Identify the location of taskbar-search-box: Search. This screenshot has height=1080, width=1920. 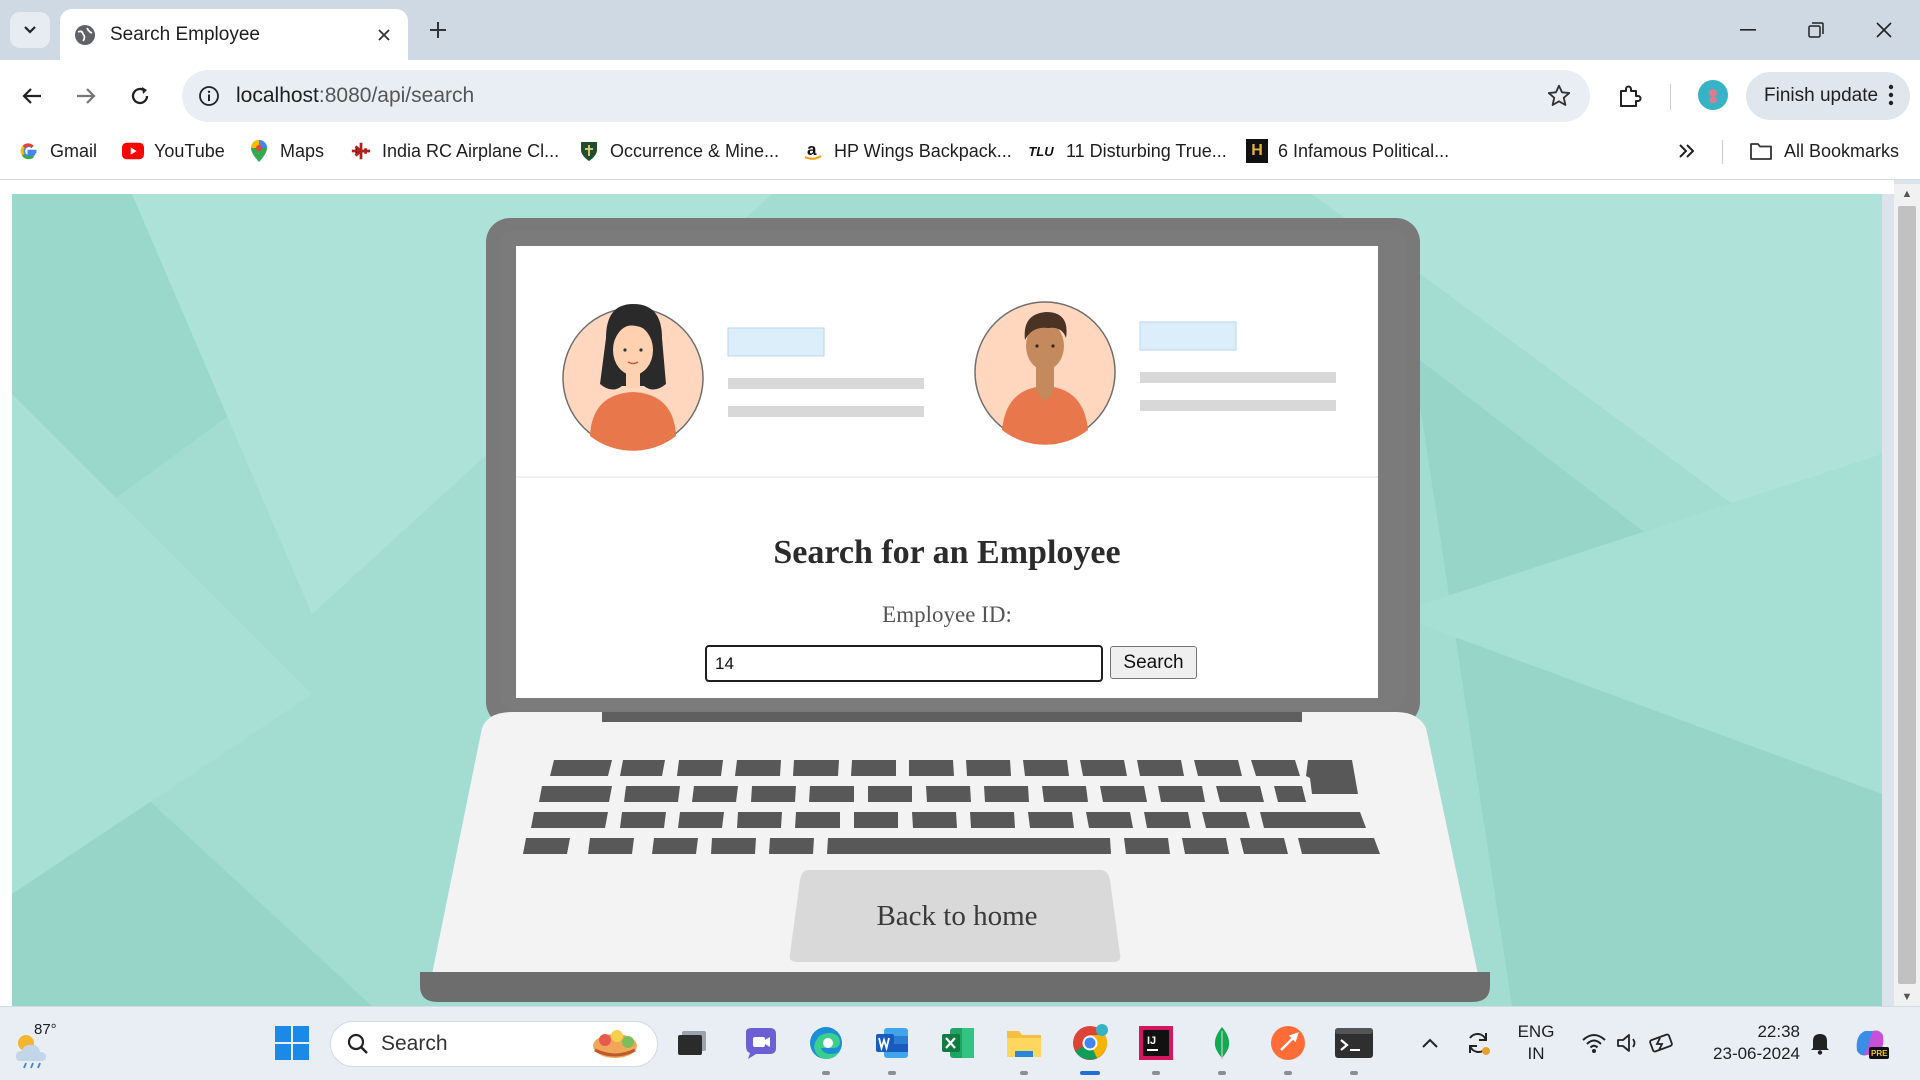
(494, 1044).